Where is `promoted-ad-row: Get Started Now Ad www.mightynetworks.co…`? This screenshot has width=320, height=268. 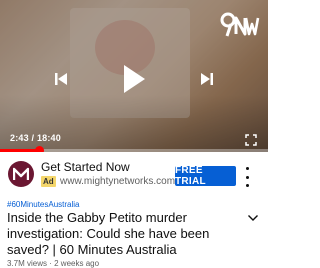 promoted-ad-row: Get Started Now Ad www.mightynetworks.co… is located at coordinates (134, 174).